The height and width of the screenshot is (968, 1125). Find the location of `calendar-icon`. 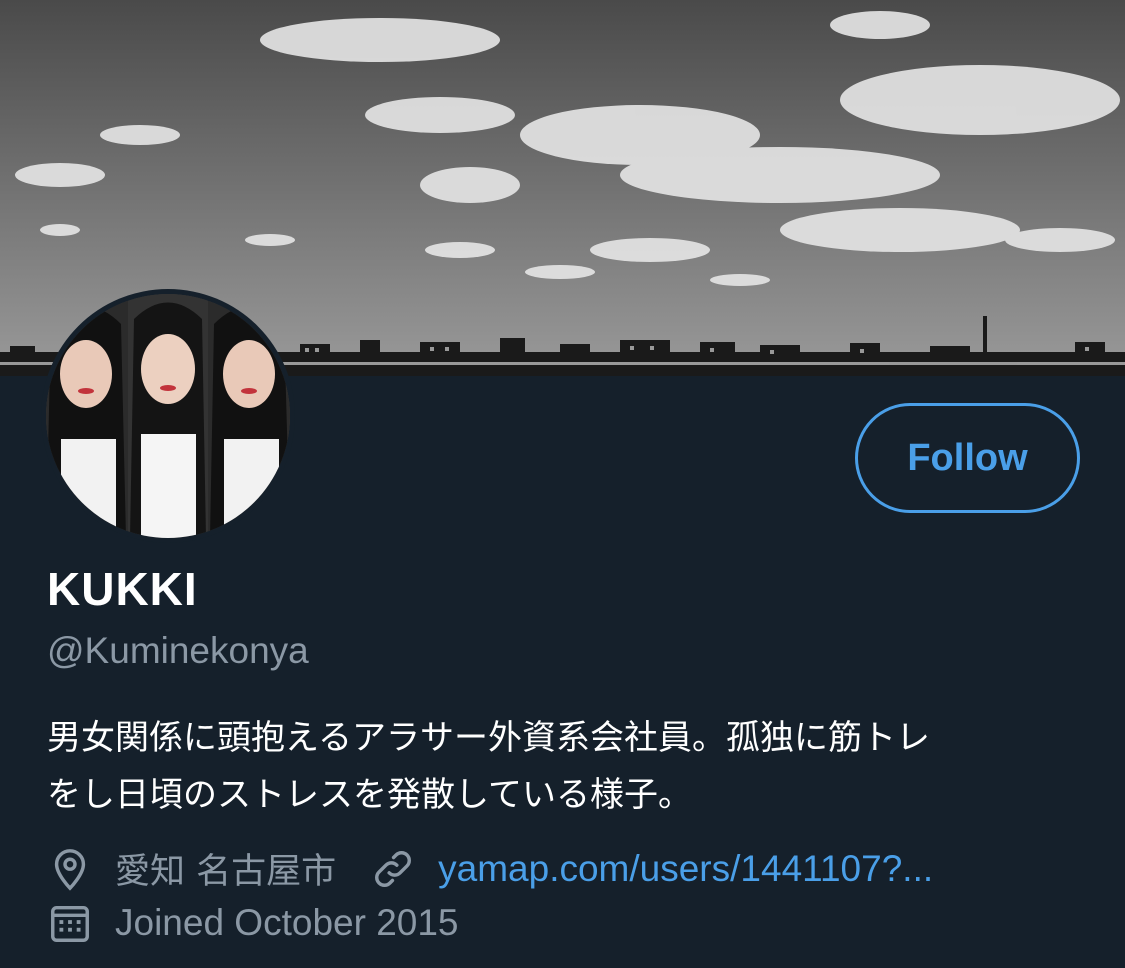

calendar-icon is located at coordinates (70, 923).